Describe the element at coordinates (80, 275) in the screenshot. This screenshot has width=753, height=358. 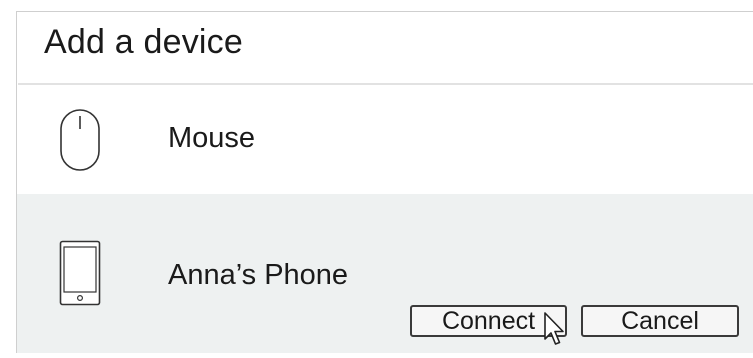
I see `phone-icon` at that location.